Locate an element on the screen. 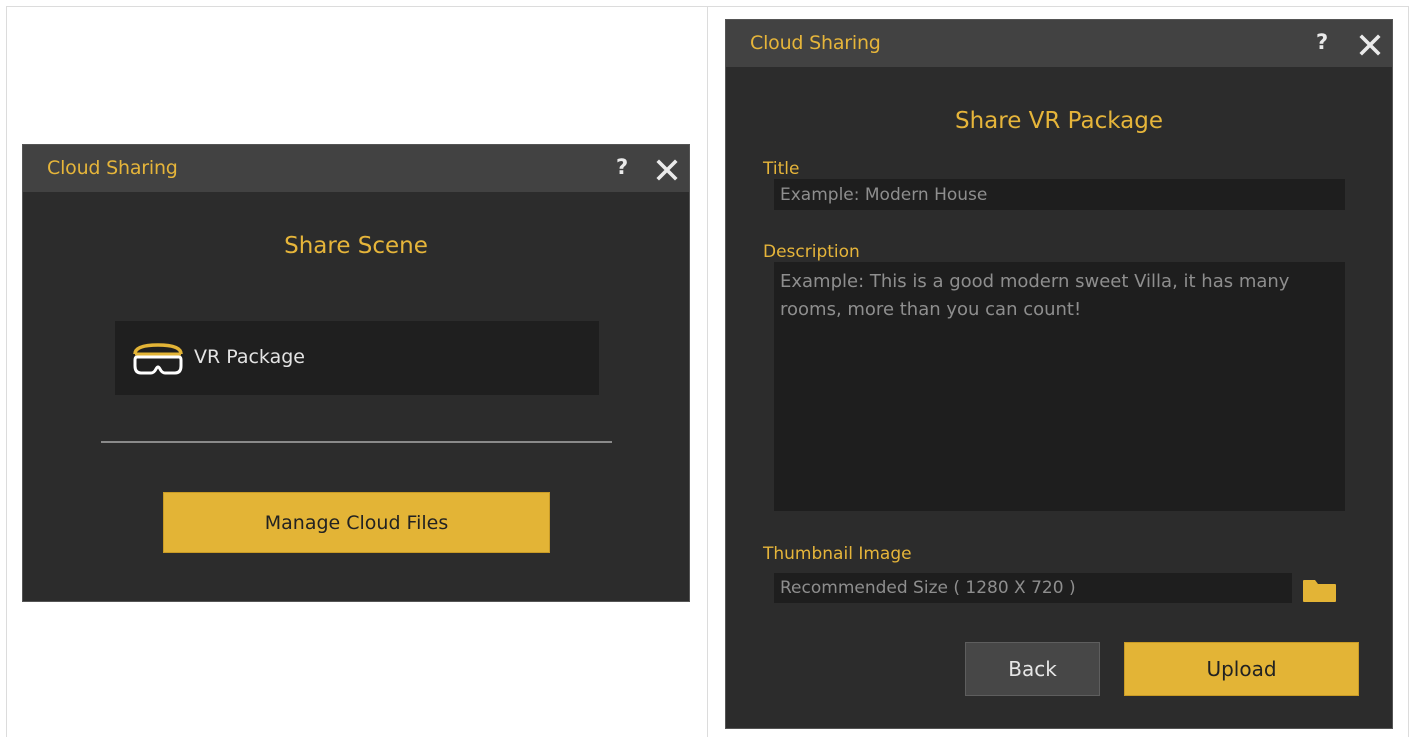 The height and width of the screenshot is (737, 1415). frame-line-left is located at coordinates (6, 371).